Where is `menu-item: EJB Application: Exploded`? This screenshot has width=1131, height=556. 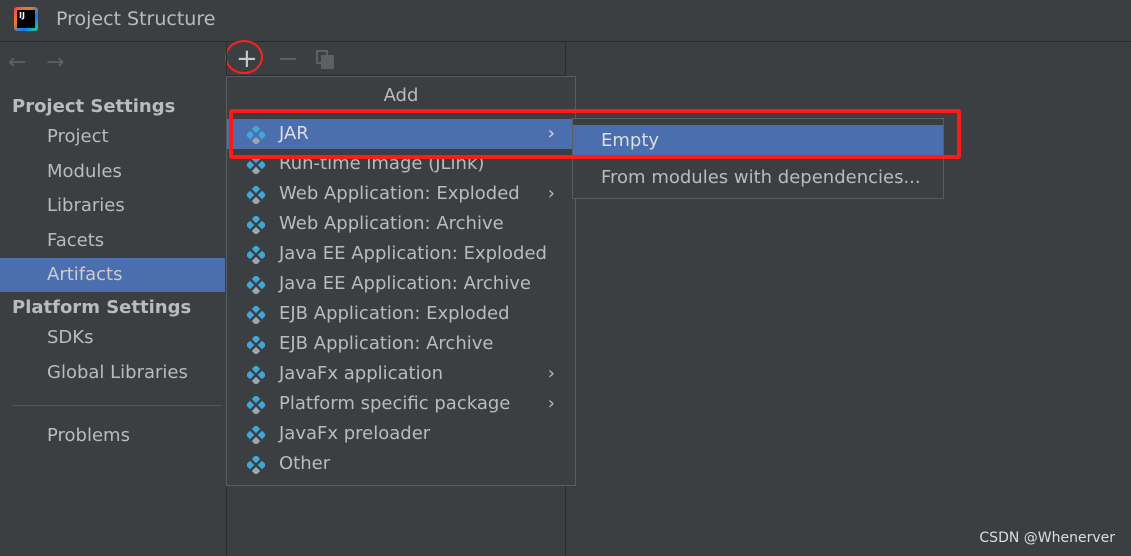 menu-item: EJB Application: Exploded is located at coordinates (401, 314).